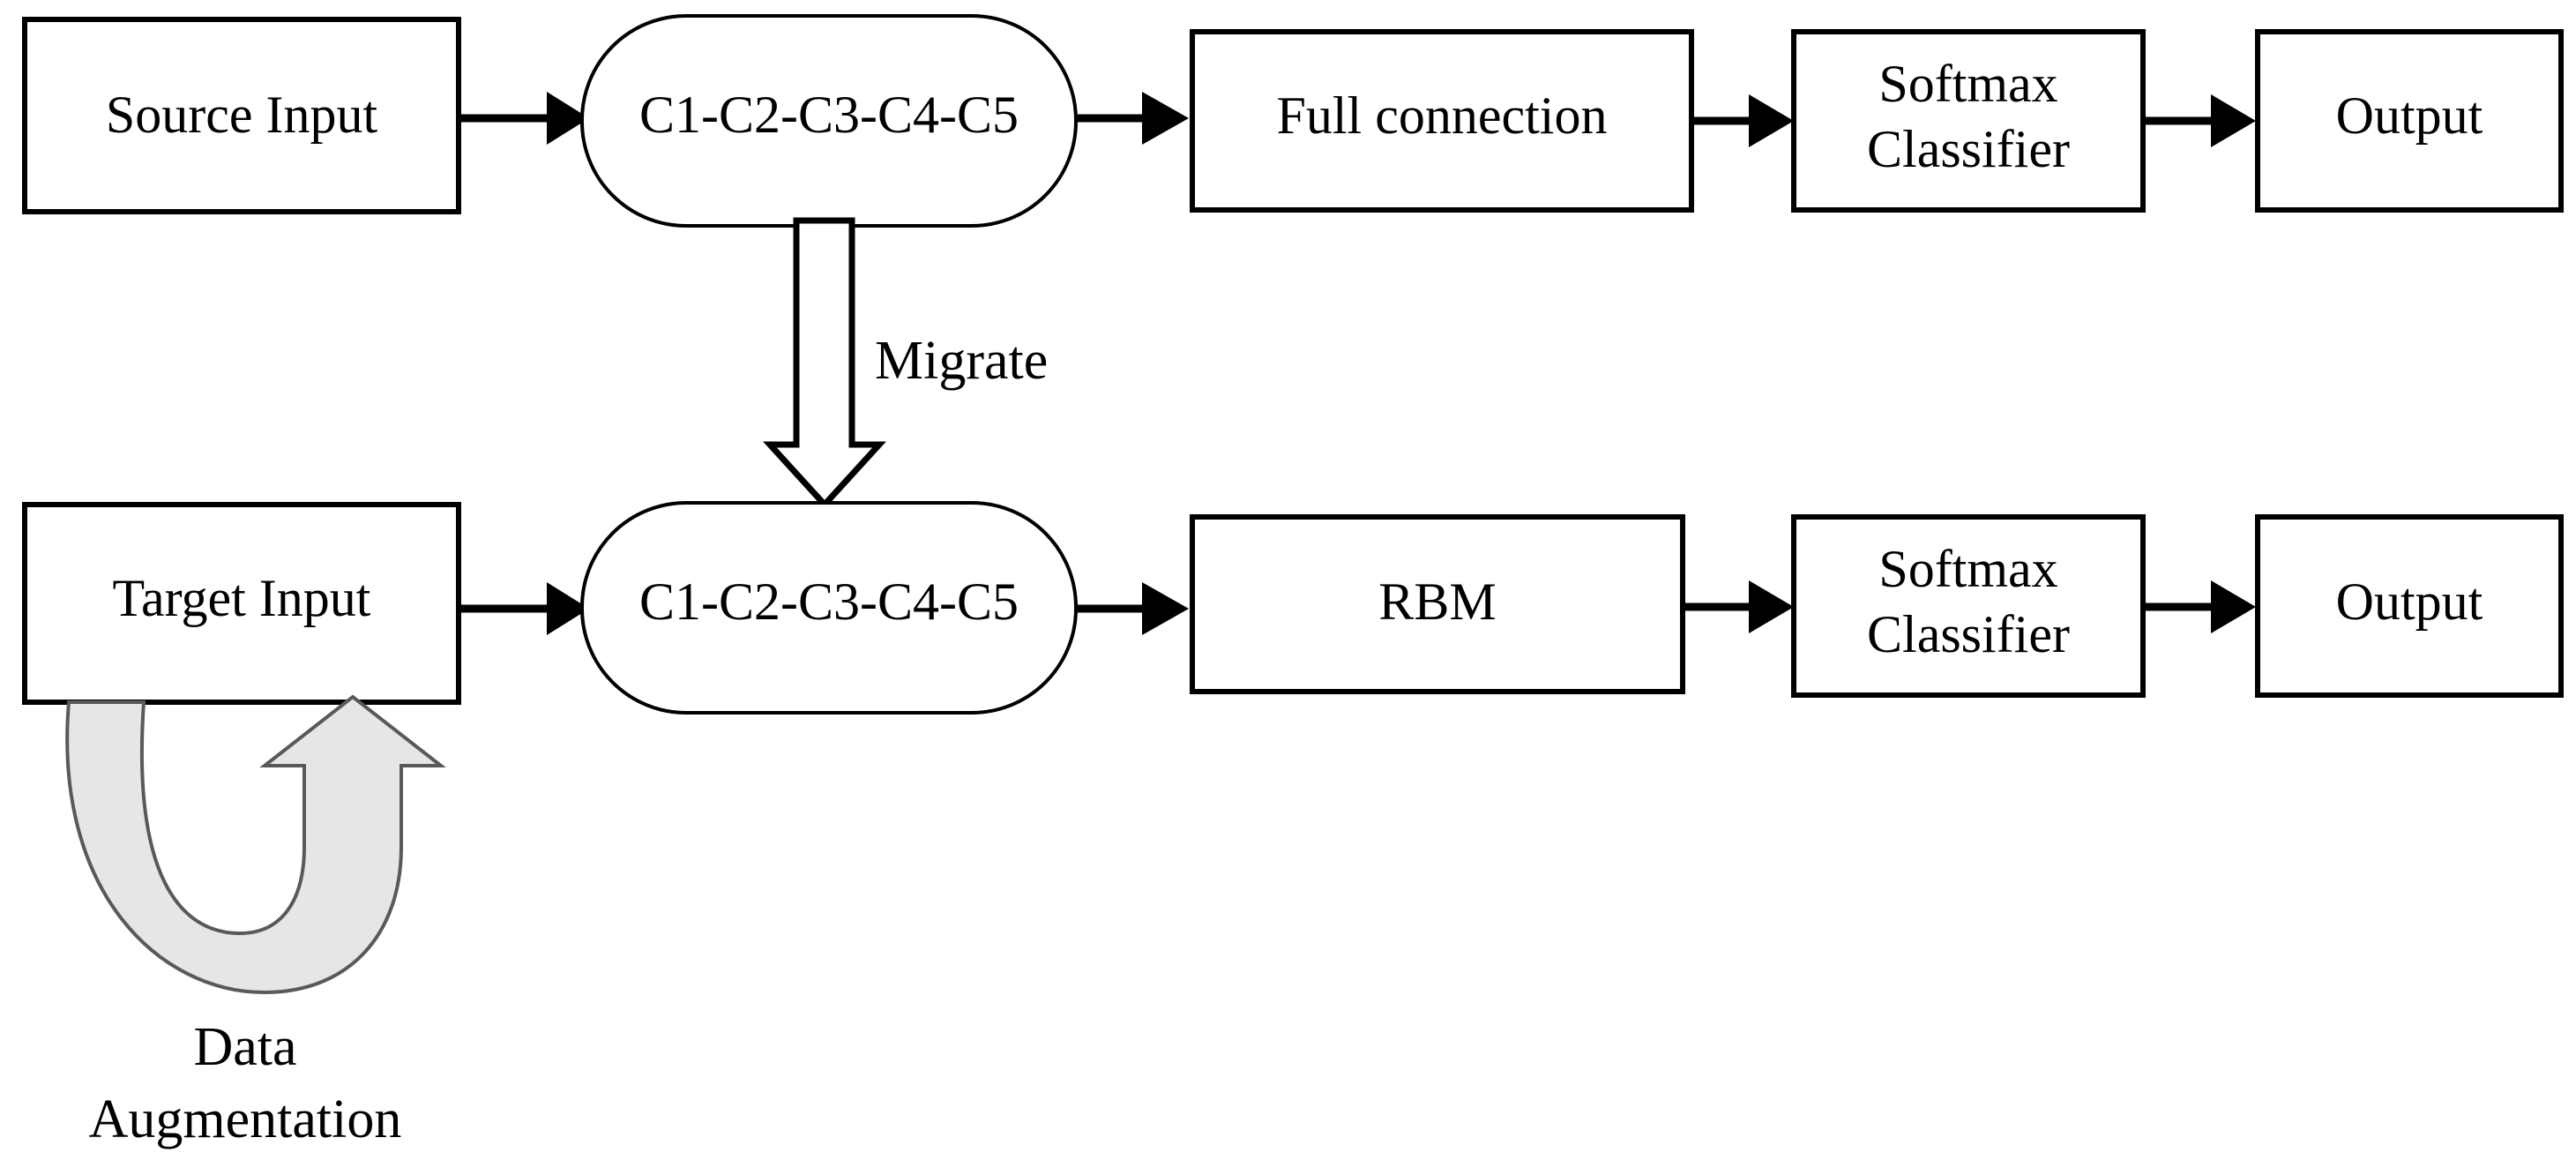 This screenshot has height=1175, width=2576. What do you see at coordinates (1967, 569) in the screenshot?
I see `target-softmax-label-line1: Softmax` at bounding box center [1967, 569].